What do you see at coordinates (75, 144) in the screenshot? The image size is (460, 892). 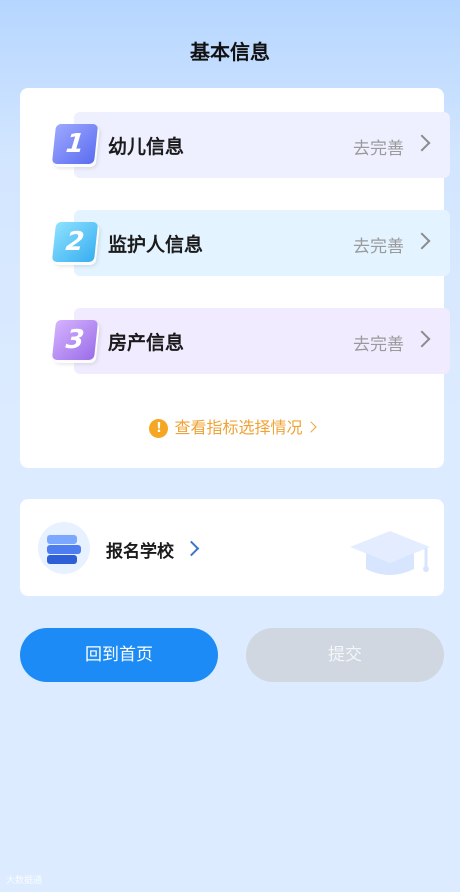 I see `step-number-badge: 1` at bounding box center [75, 144].